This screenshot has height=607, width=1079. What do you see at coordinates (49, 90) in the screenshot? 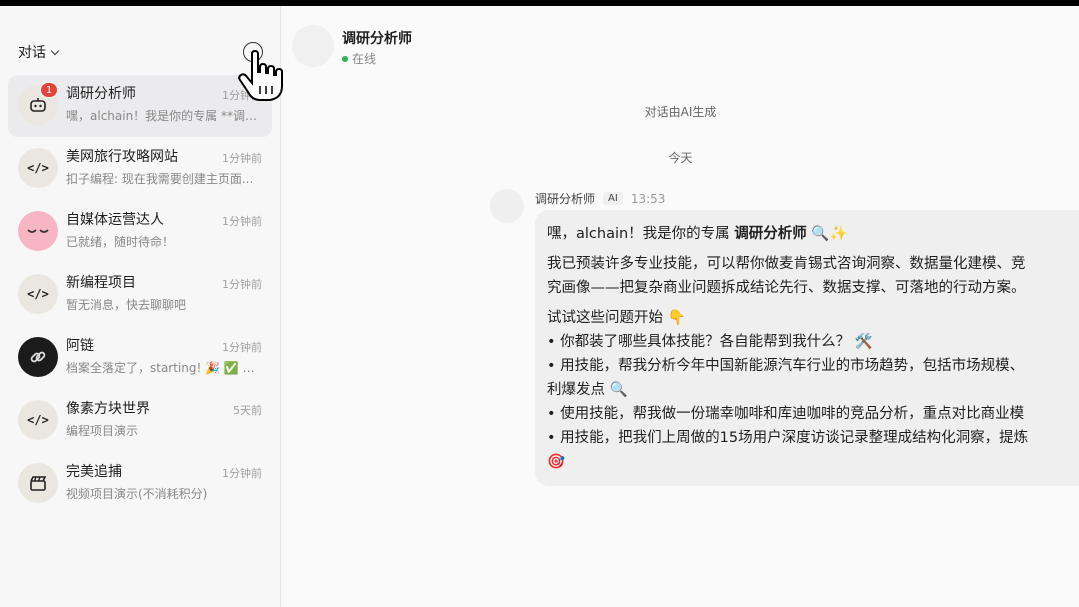
I see `unread-badge: 1` at bounding box center [49, 90].